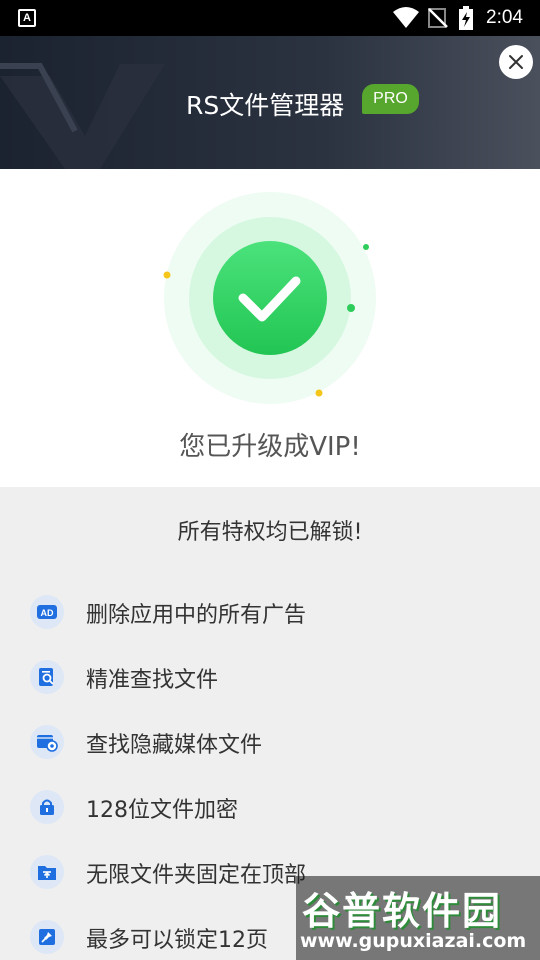 The image size is (540, 960). Describe the element at coordinates (270, 447) in the screenshot. I see `vip-upgrade-message: 您已升级成VIP!` at that location.